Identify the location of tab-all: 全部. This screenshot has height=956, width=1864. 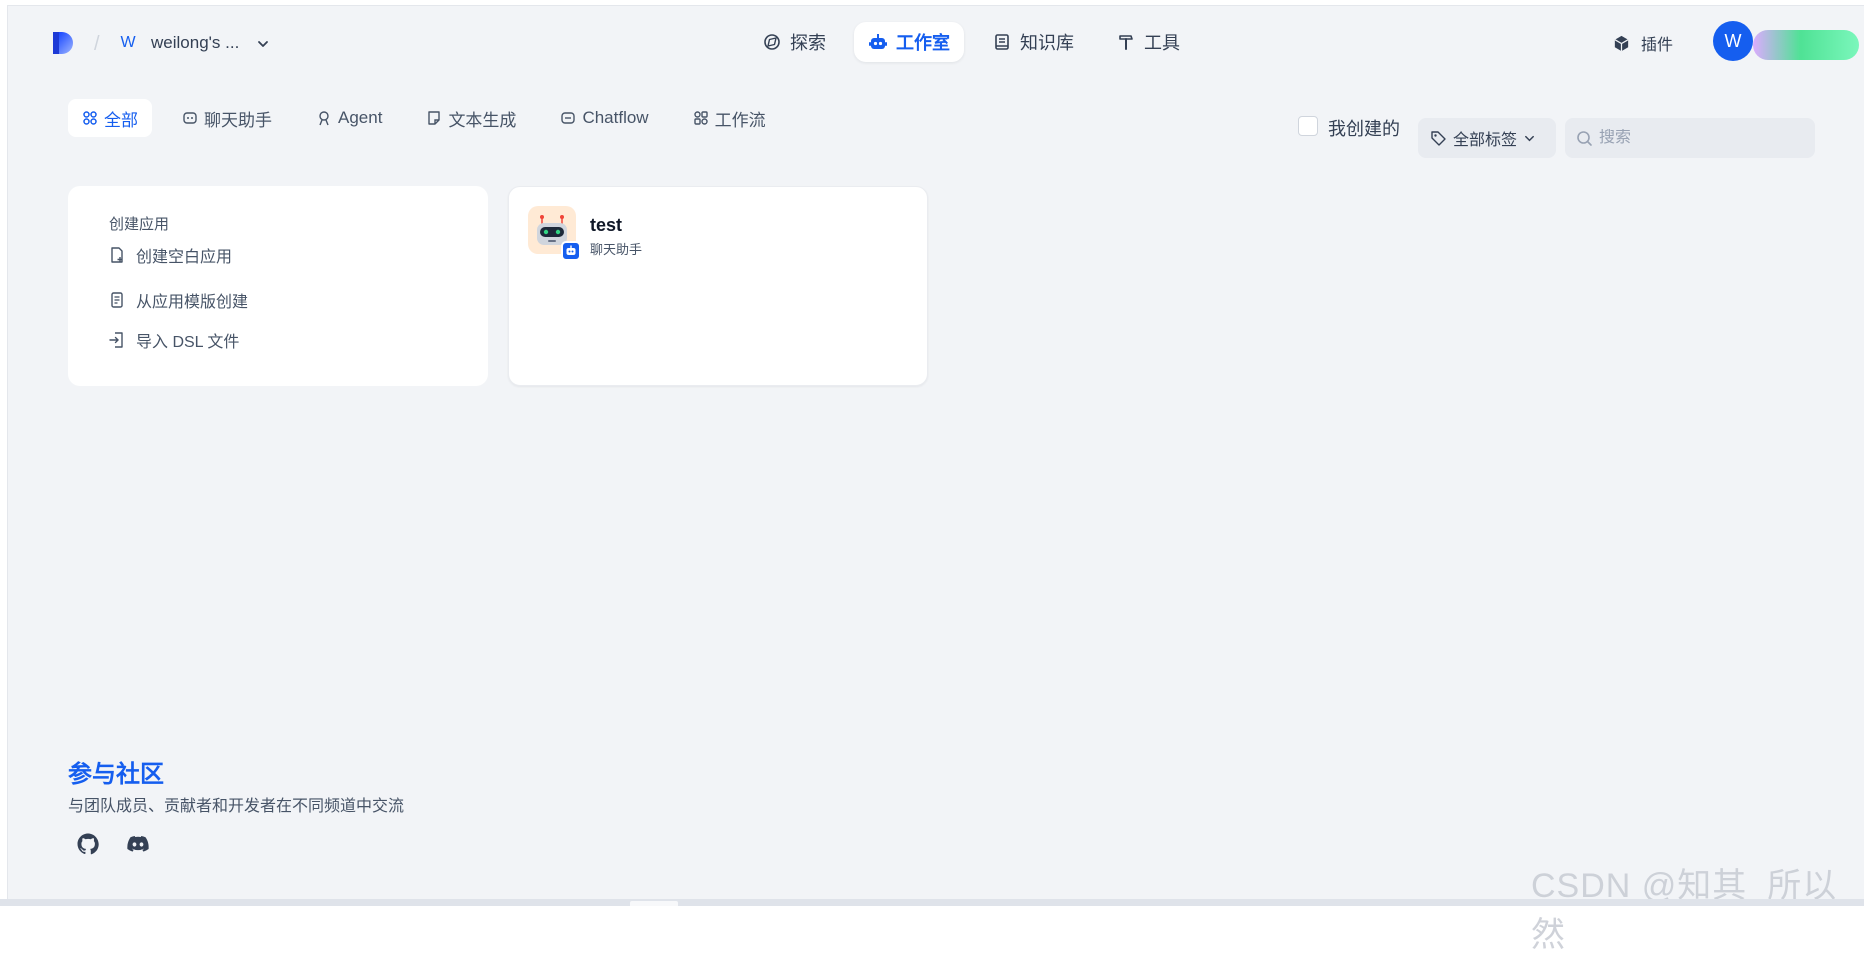
(110, 118).